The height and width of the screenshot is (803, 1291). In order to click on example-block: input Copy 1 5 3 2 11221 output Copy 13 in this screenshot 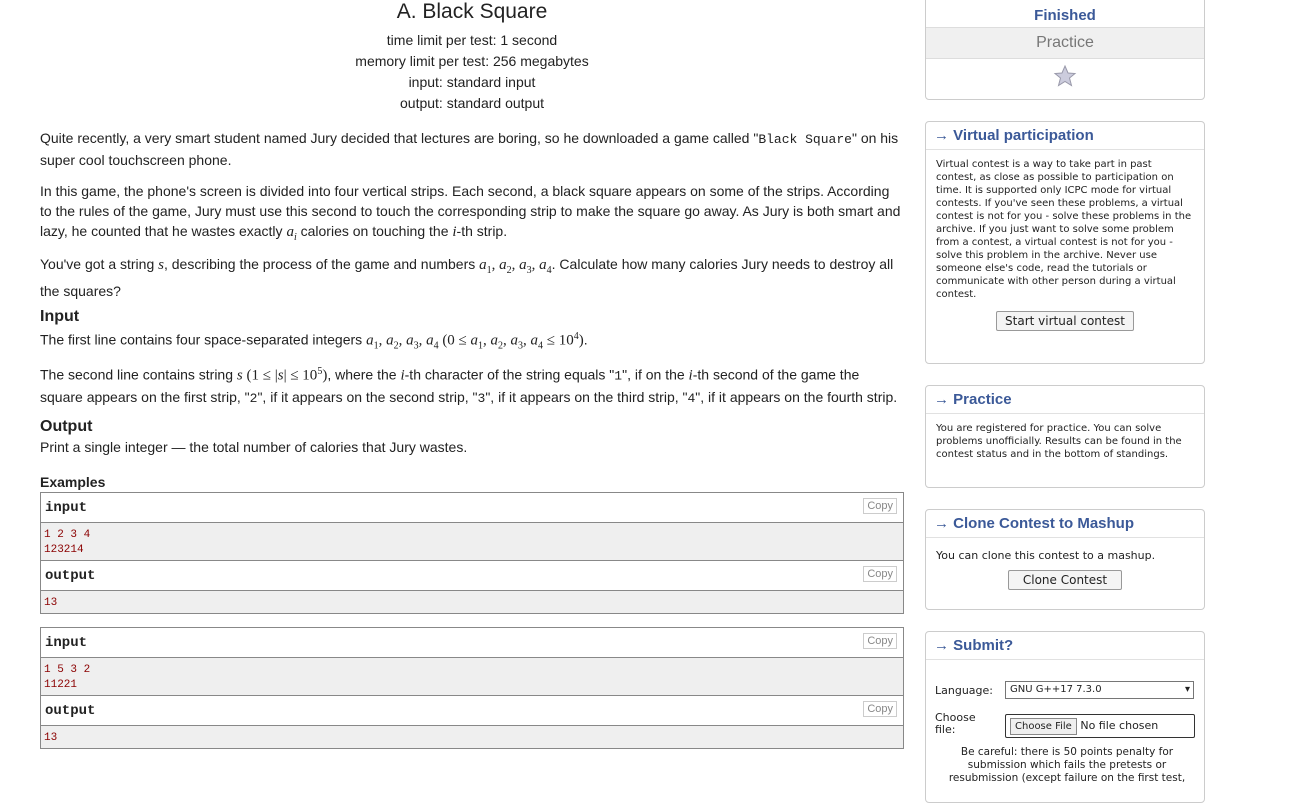, I will do `click(472, 688)`.